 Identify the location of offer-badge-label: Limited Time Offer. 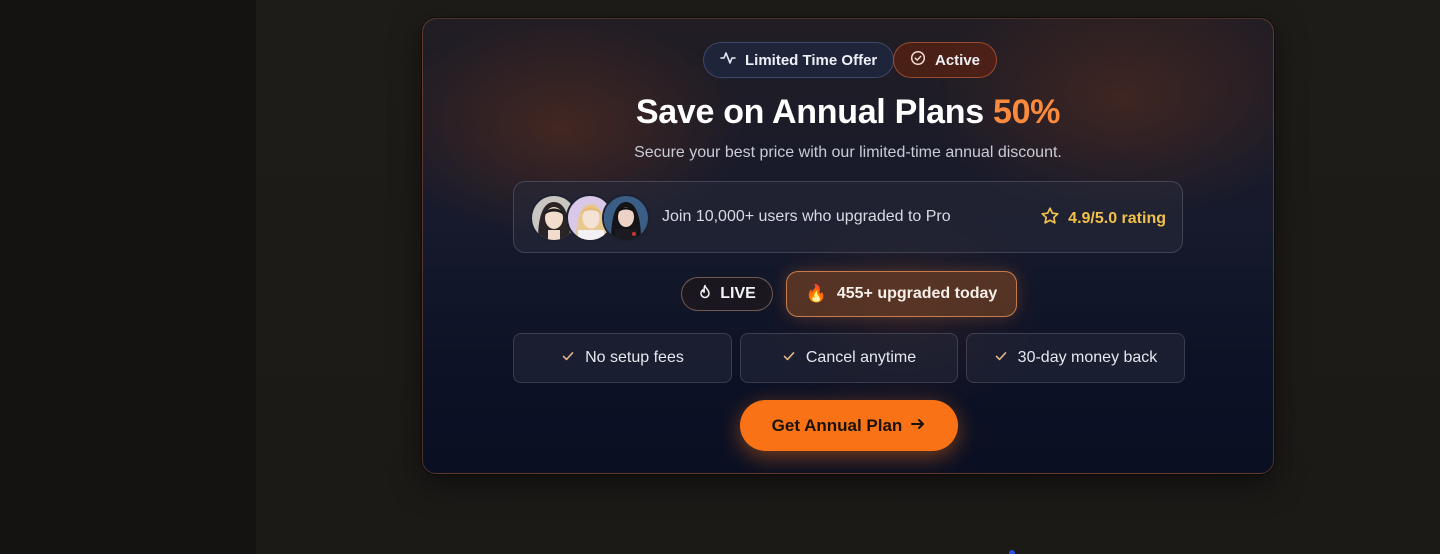
(811, 60).